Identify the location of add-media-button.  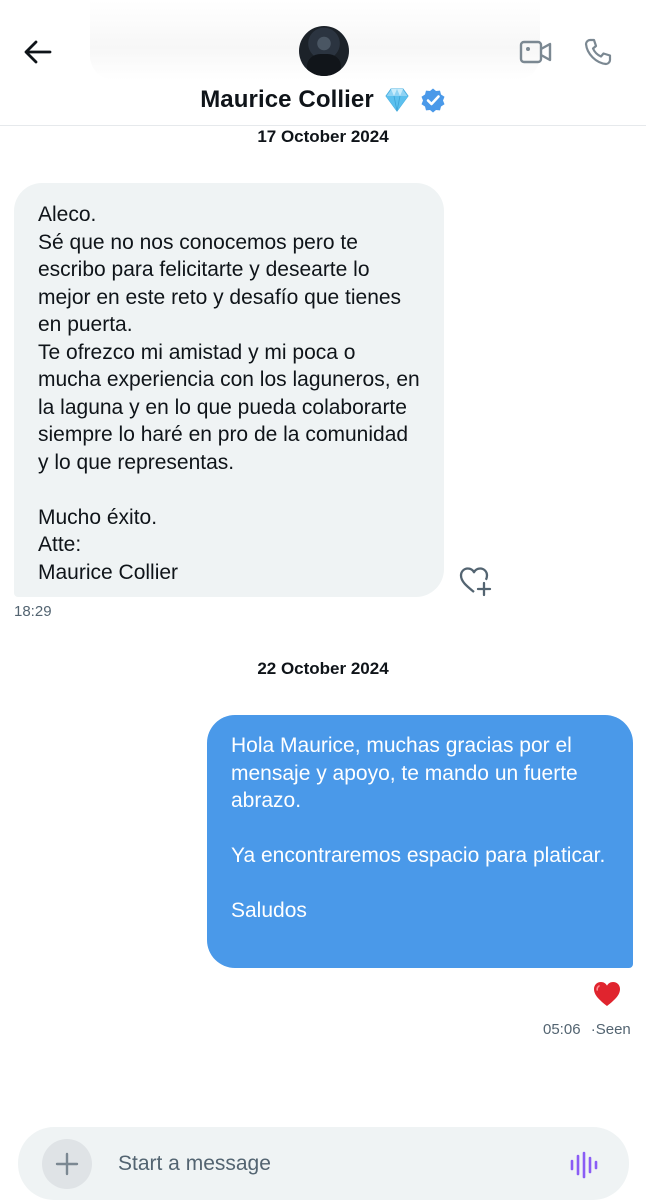
(67, 1164).